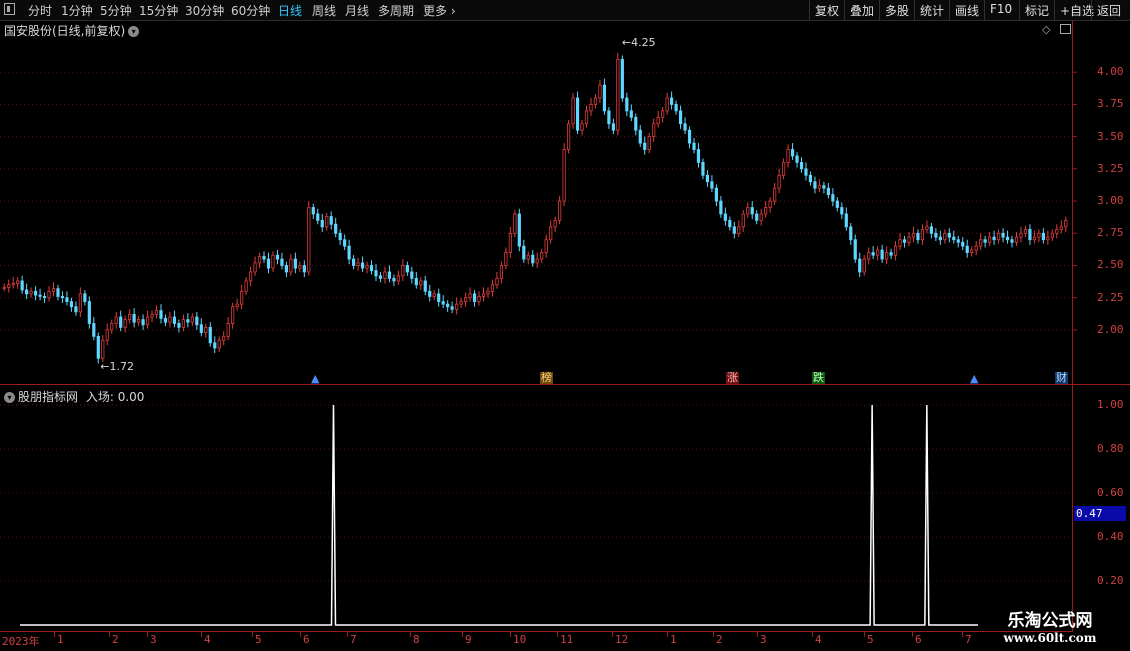 Image resolution: width=1130 pixels, height=651 pixels. I want to click on period-1min: 1分钟, so click(77, 10).